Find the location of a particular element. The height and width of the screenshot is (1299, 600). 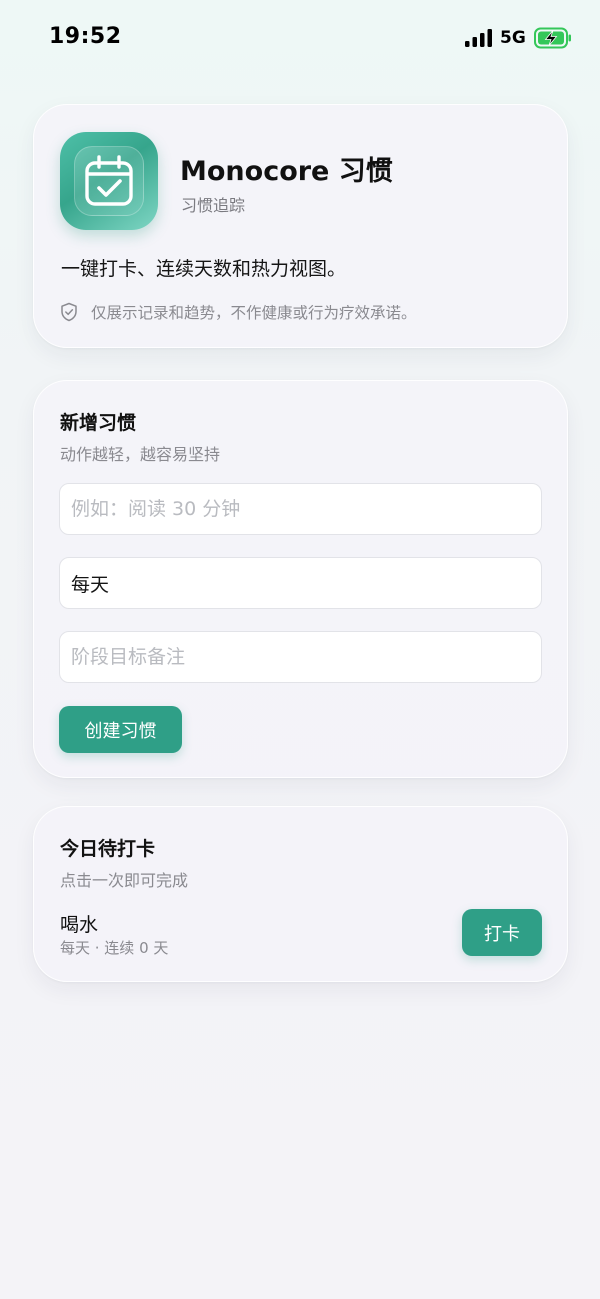

new-habit-subtitle: 动作越轻，越容易坚持 is located at coordinates (140, 454).